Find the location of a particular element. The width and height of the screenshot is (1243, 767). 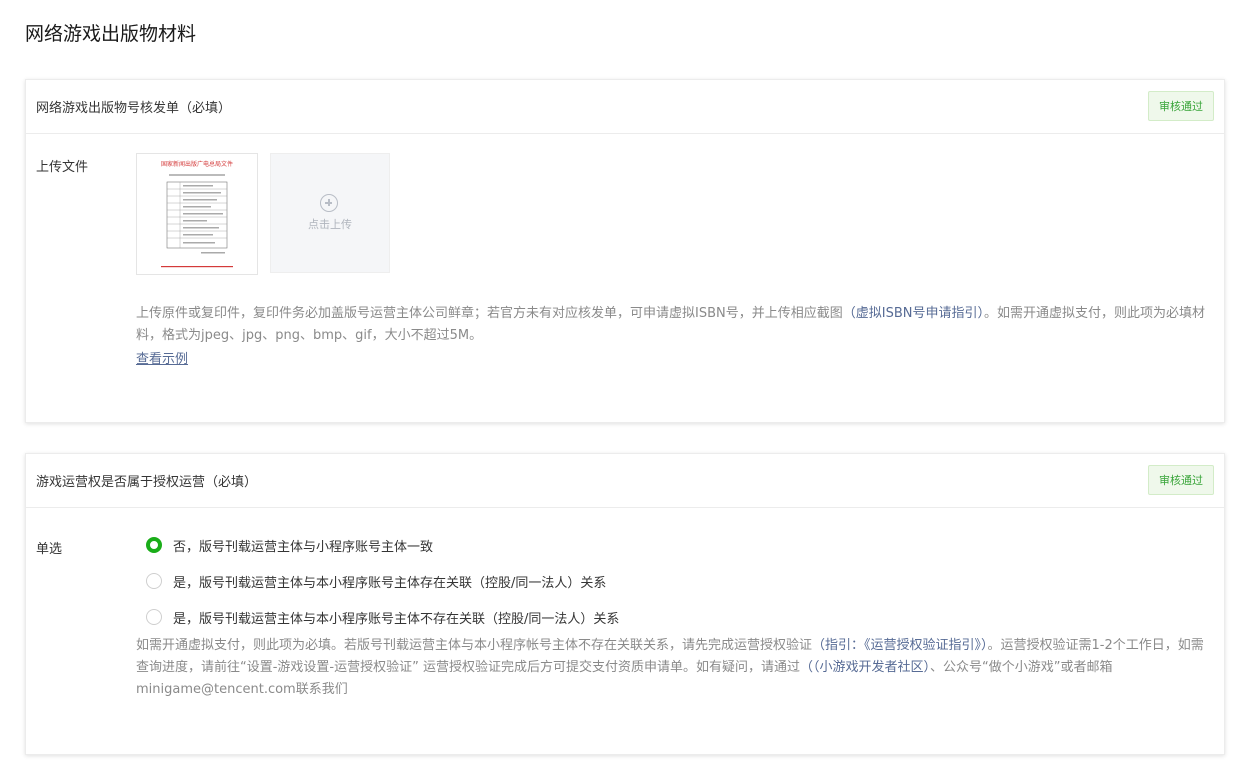

card-header: 游戏运营权是否属于授权运营（必填） 审核通过 is located at coordinates (625, 481).